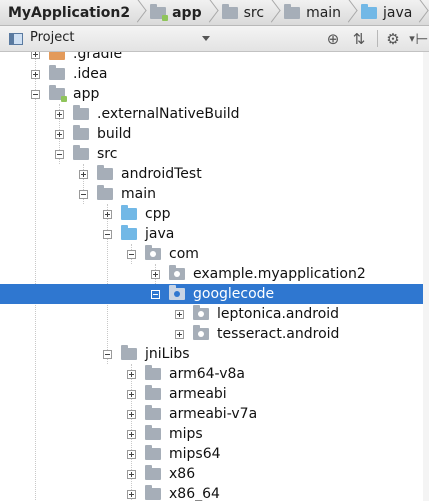  Describe the element at coordinates (168, 114) in the screenshot. I see `tree-node-label: .externalNativeBuild` at that location.